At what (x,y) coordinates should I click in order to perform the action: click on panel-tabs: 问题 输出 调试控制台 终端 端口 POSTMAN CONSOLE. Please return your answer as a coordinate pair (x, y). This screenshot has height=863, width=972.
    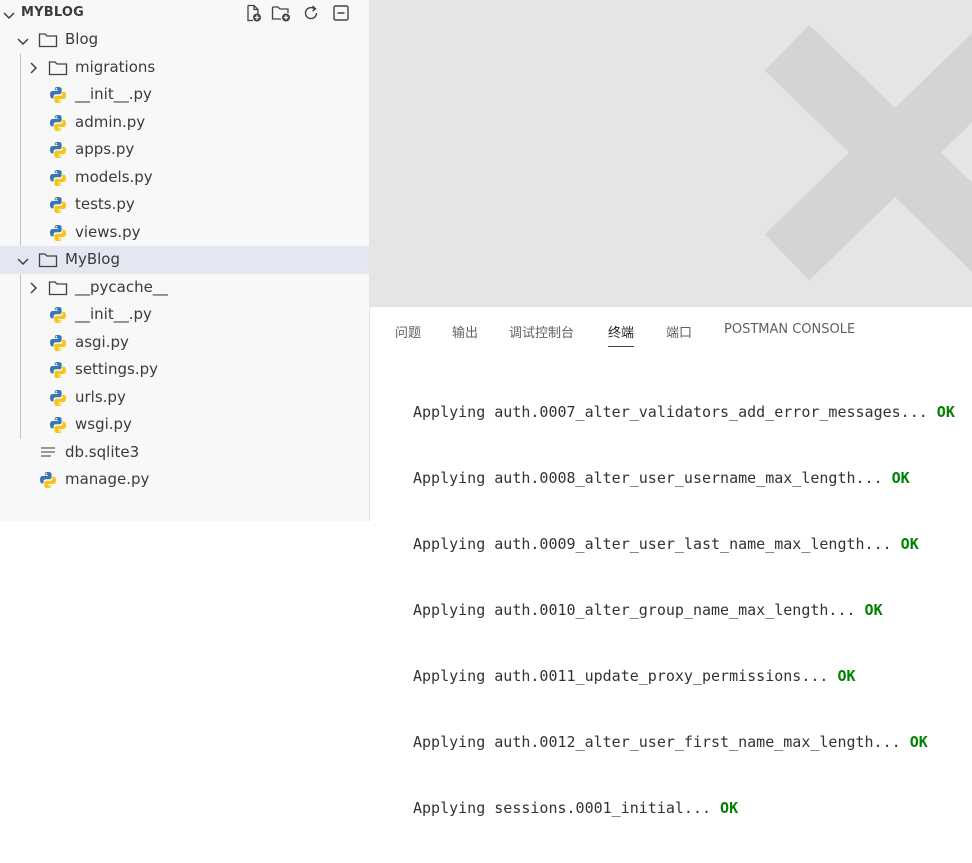
    Looking at the image, I should click on (671, 329).